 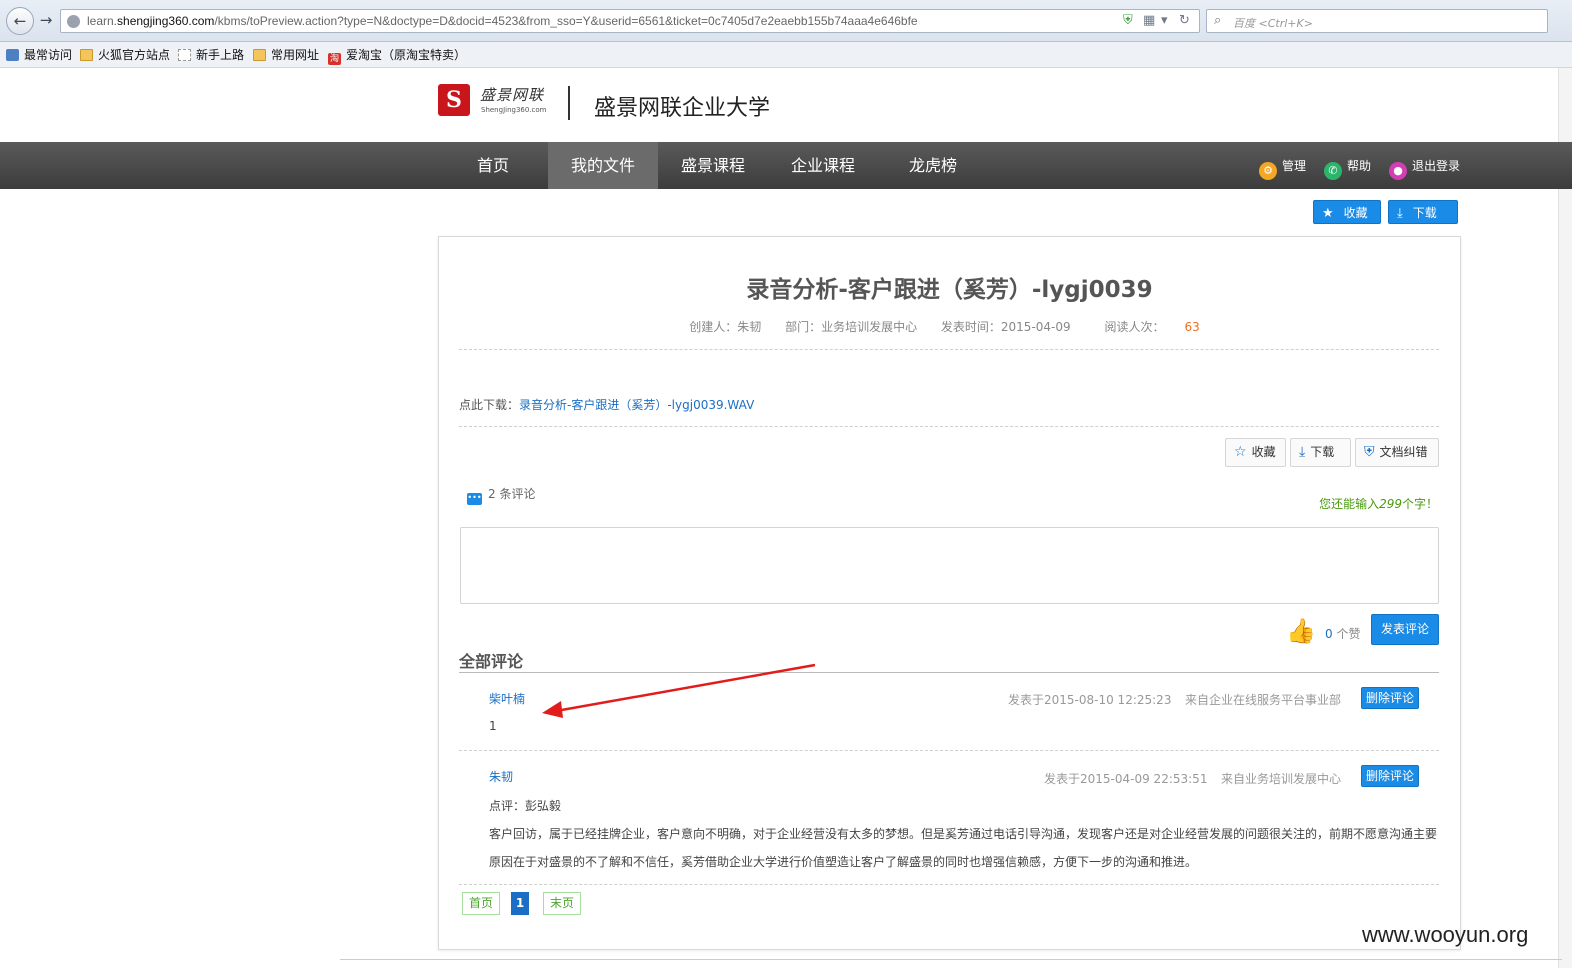 What do you see at coordinates (1151, 327) in the screenshot?
I see `read-count-wrap: 阅读人次： 63` at bounding box center [1151, 327].